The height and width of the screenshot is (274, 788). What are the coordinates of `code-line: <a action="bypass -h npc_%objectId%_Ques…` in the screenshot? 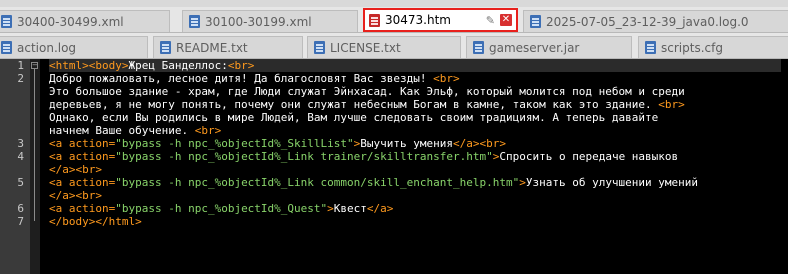 It's located at (415, 208).